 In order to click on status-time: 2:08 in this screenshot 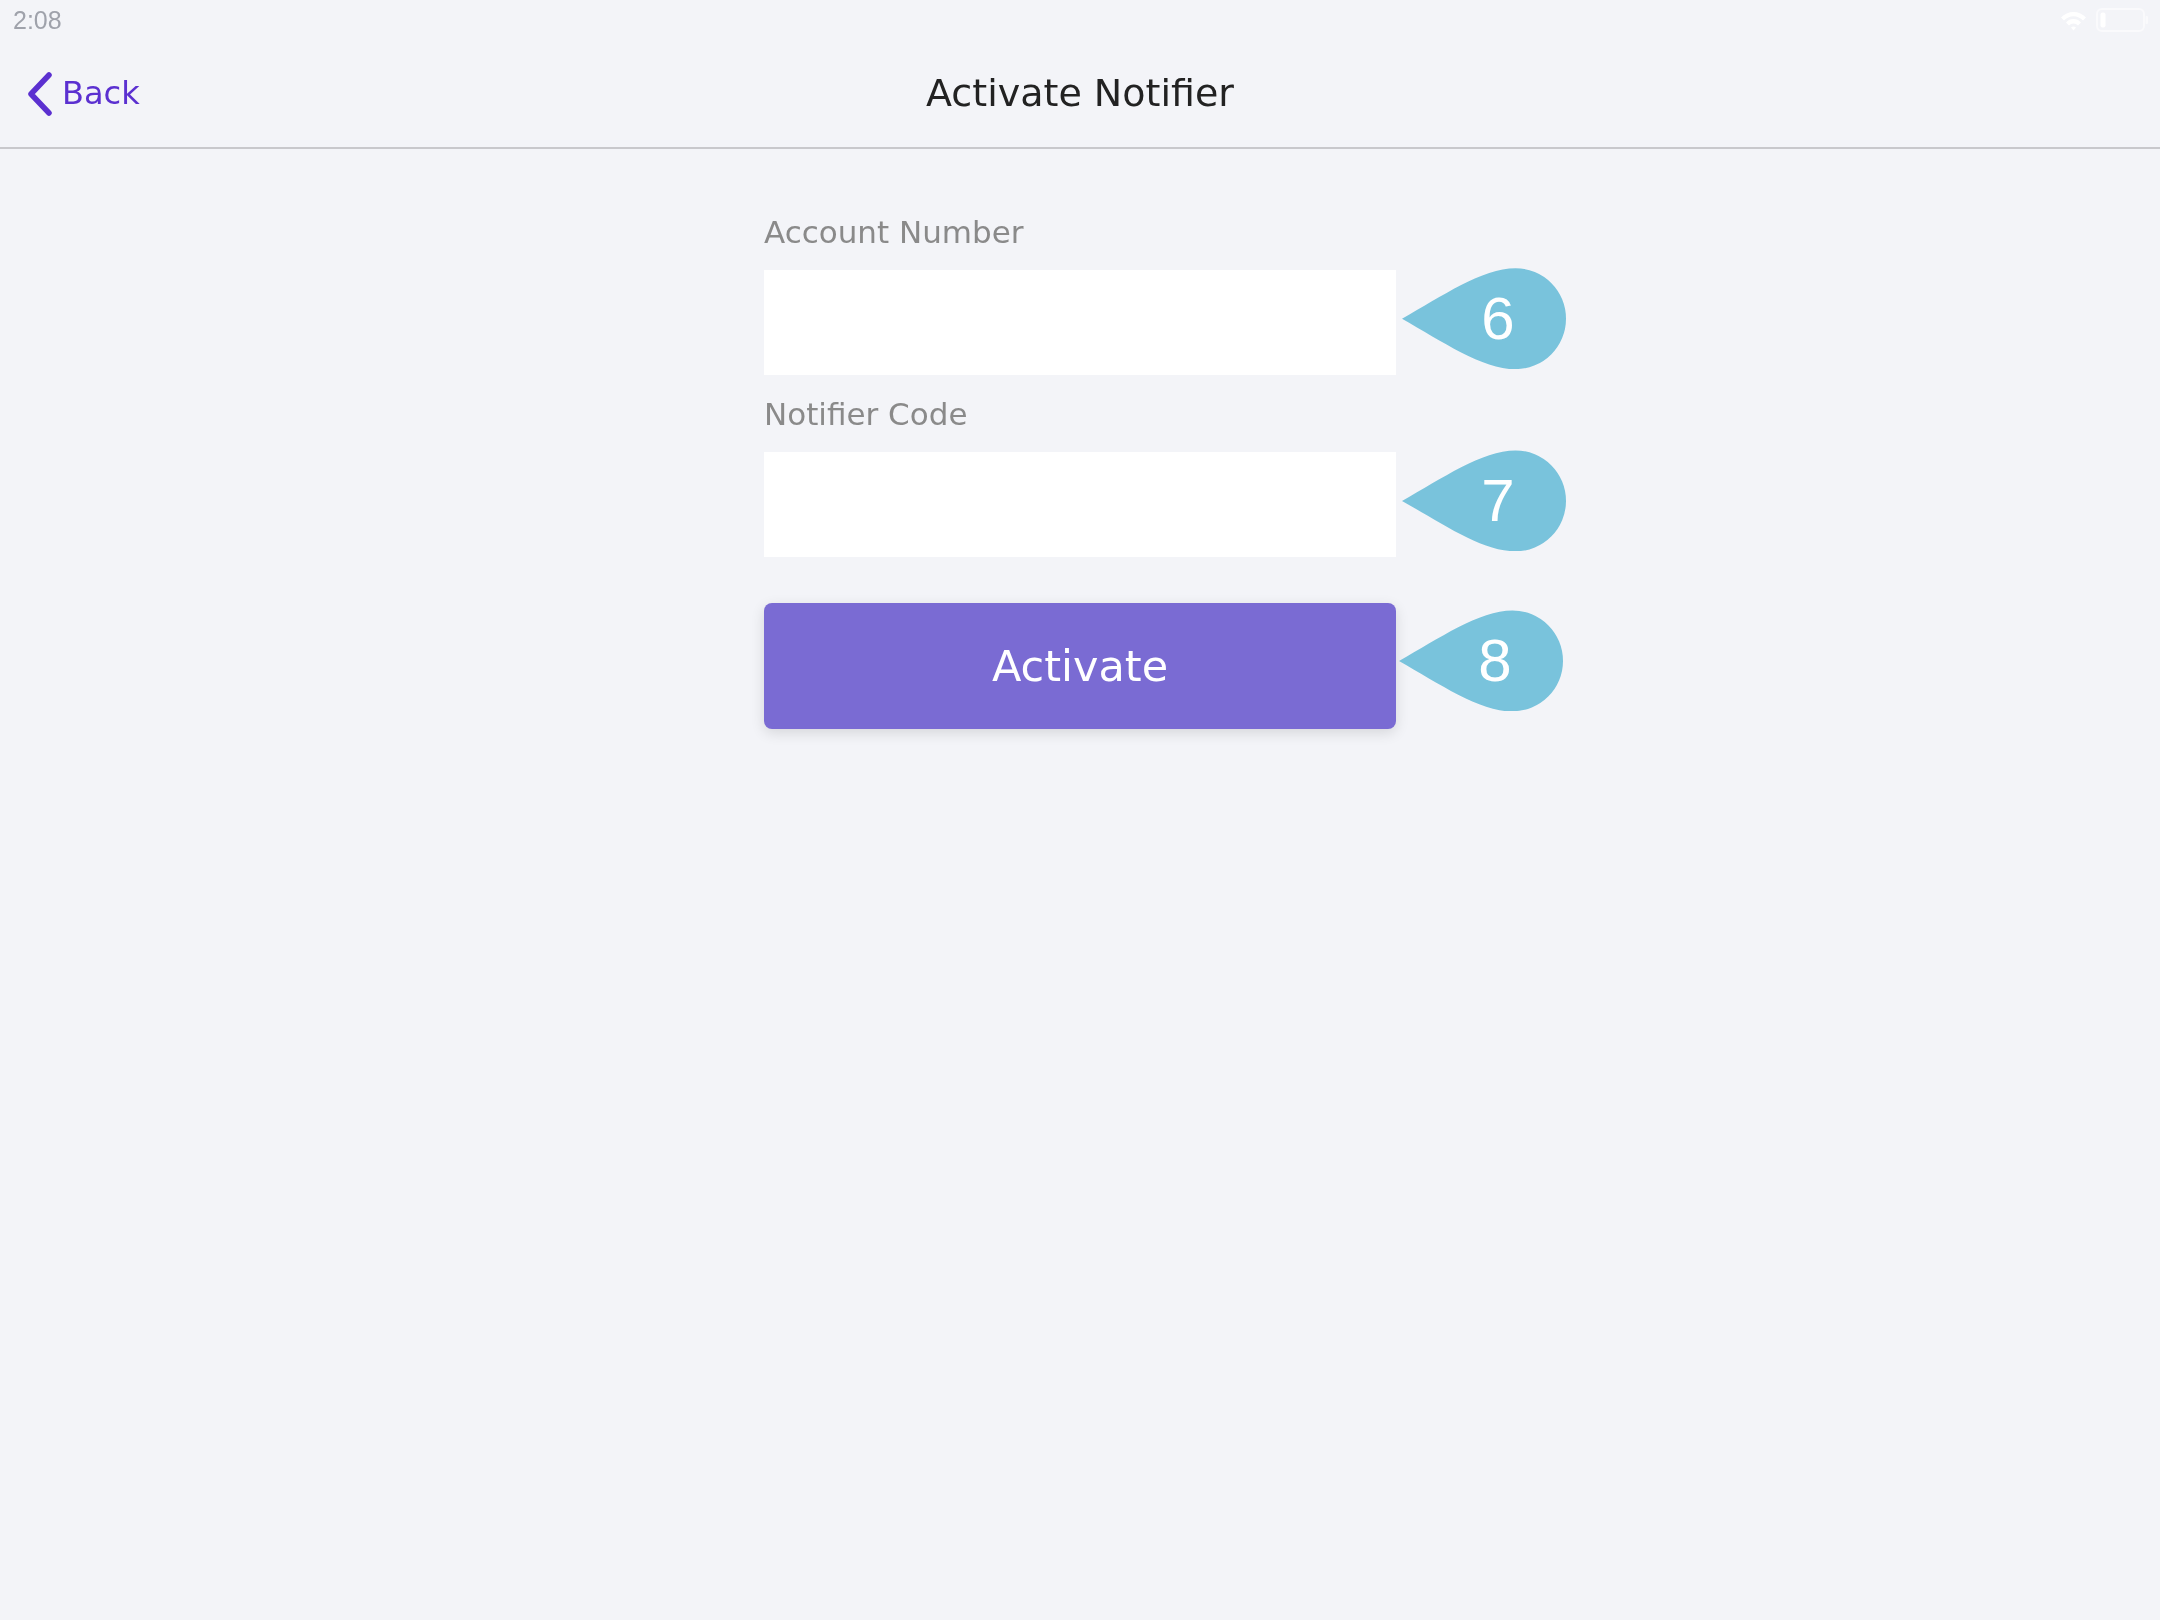, I will do `click(37, 20)`.